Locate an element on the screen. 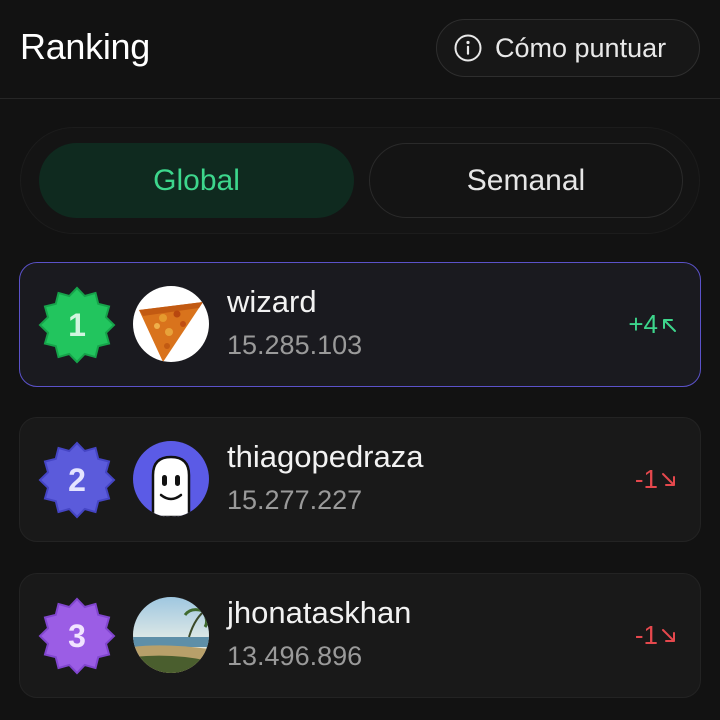 The width and height of the screenshot is (720, 720). header: Ranking Cómo puntuar is located at coordinates (360, 49).